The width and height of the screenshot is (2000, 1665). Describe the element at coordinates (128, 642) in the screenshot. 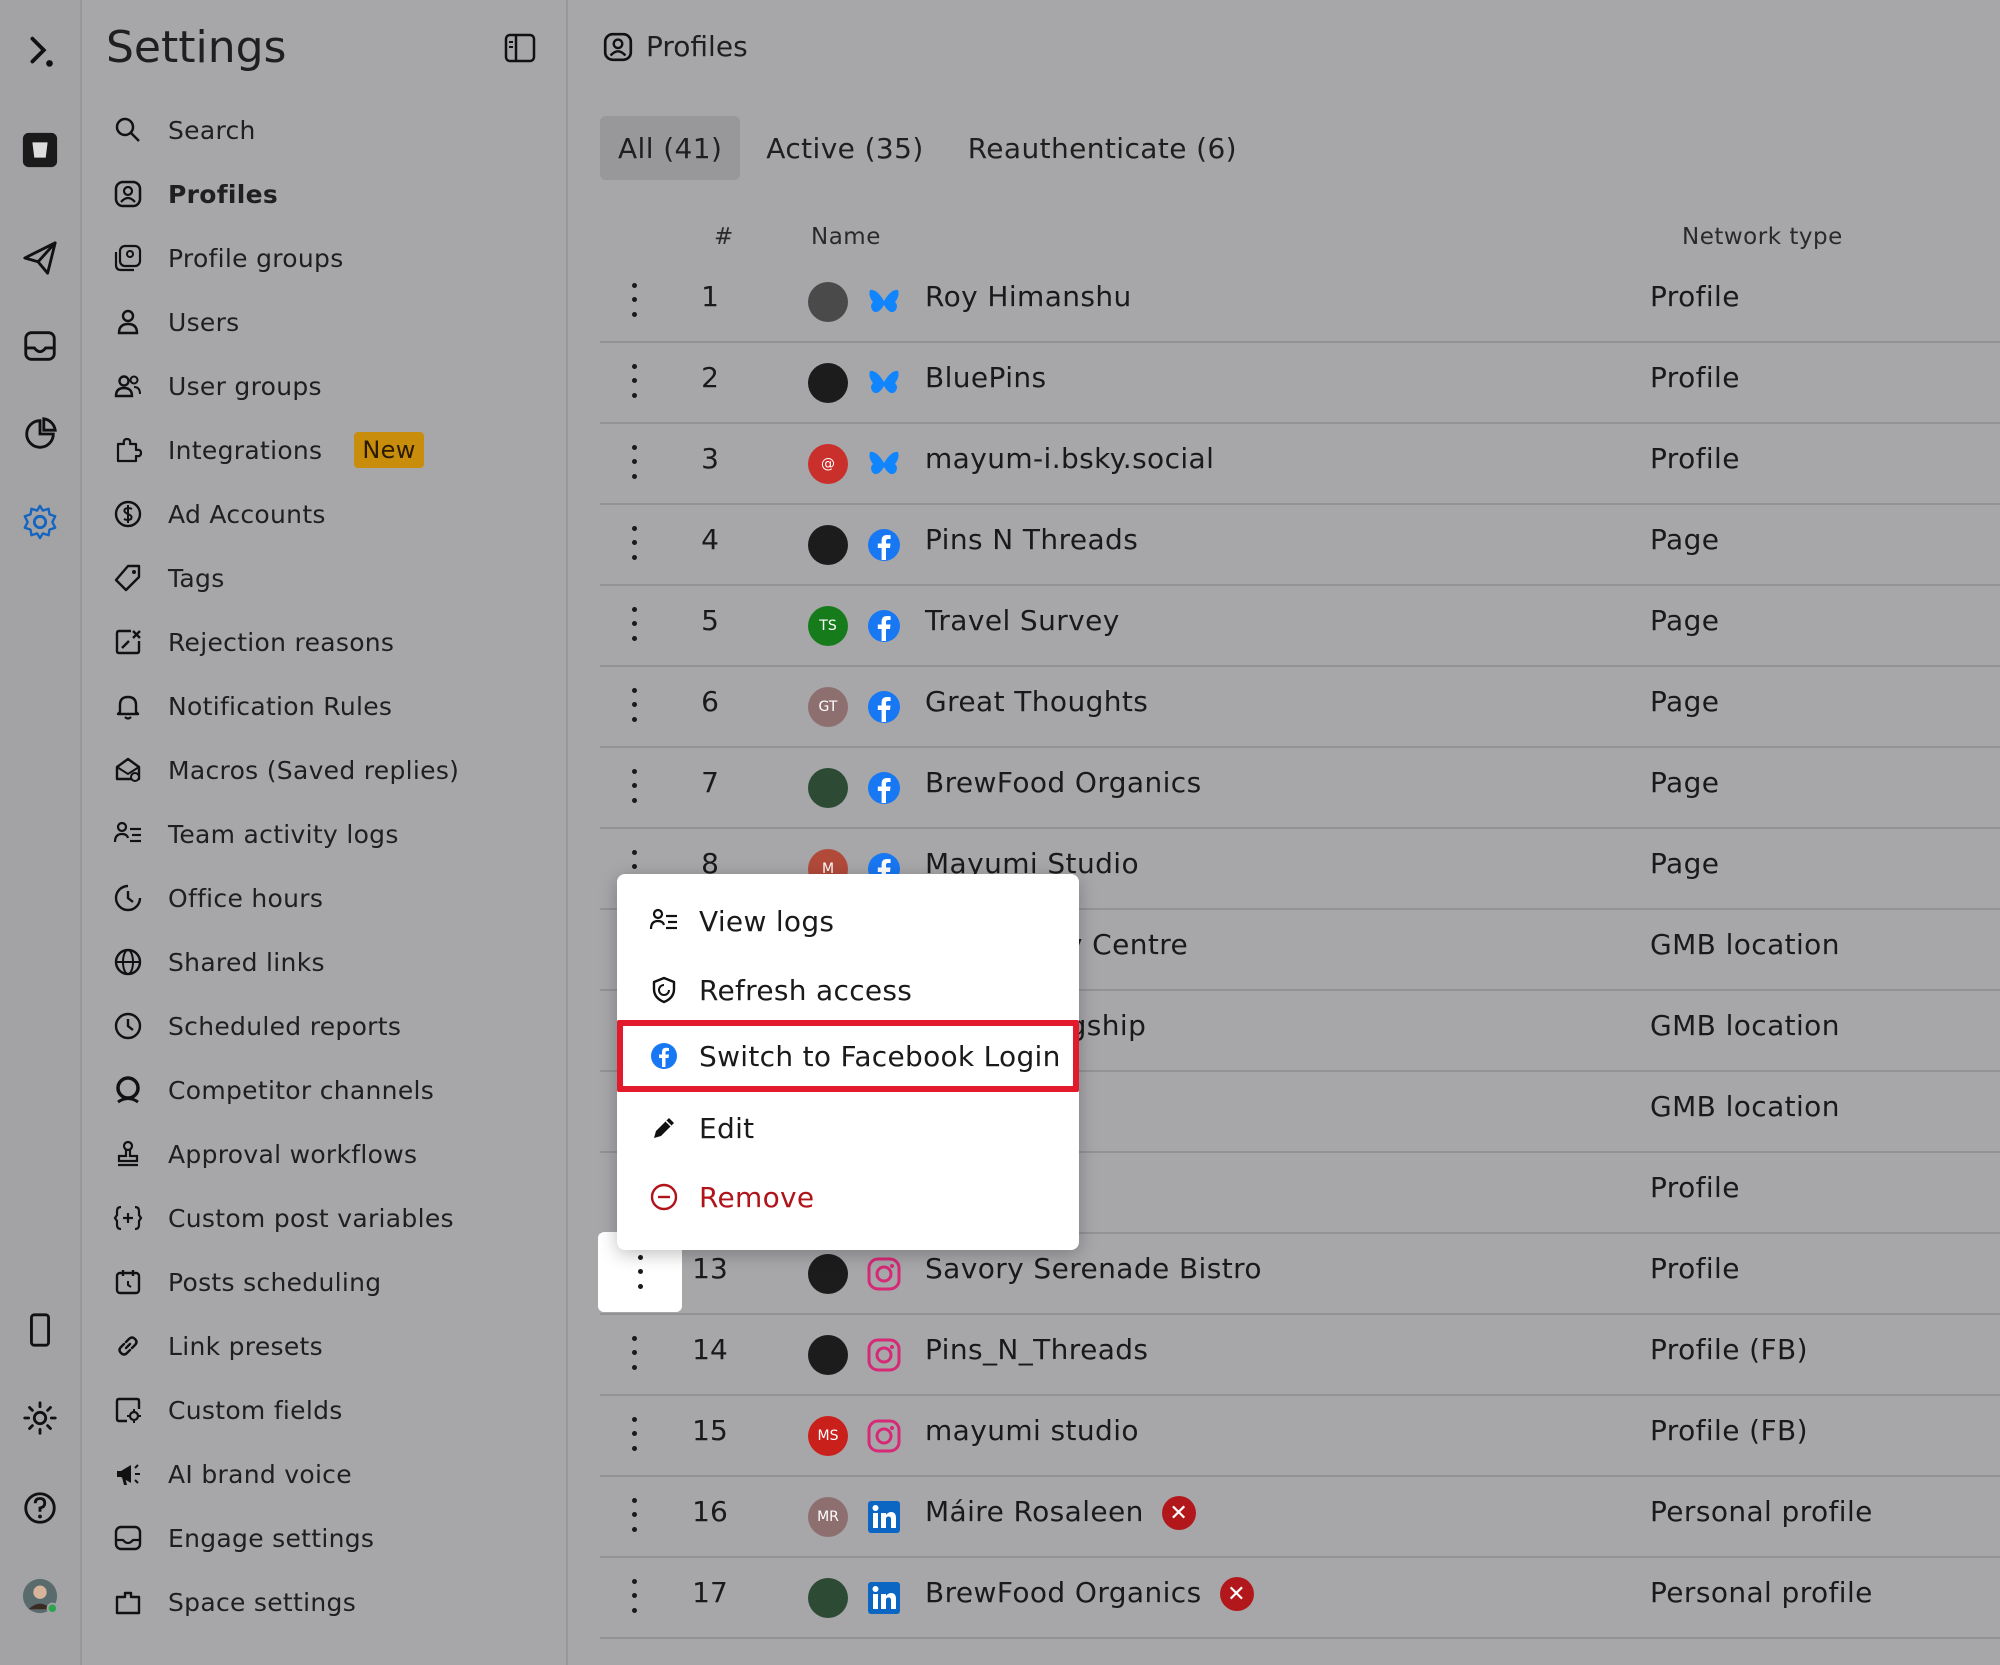

I see `reject-icon` at that location.